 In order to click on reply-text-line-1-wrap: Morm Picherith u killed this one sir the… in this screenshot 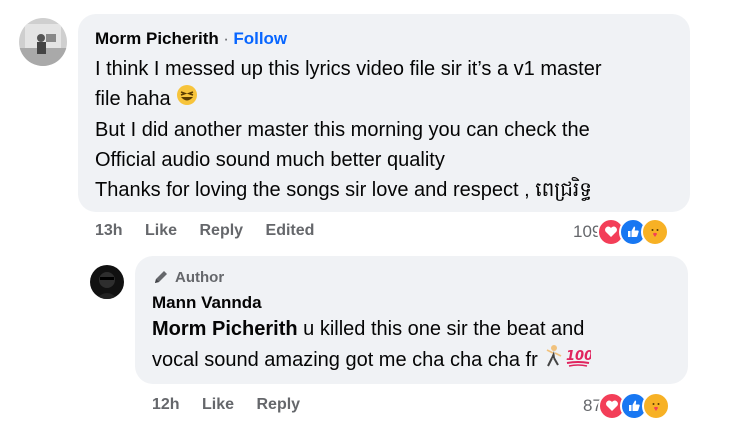, I will do `click(371, 329)`.